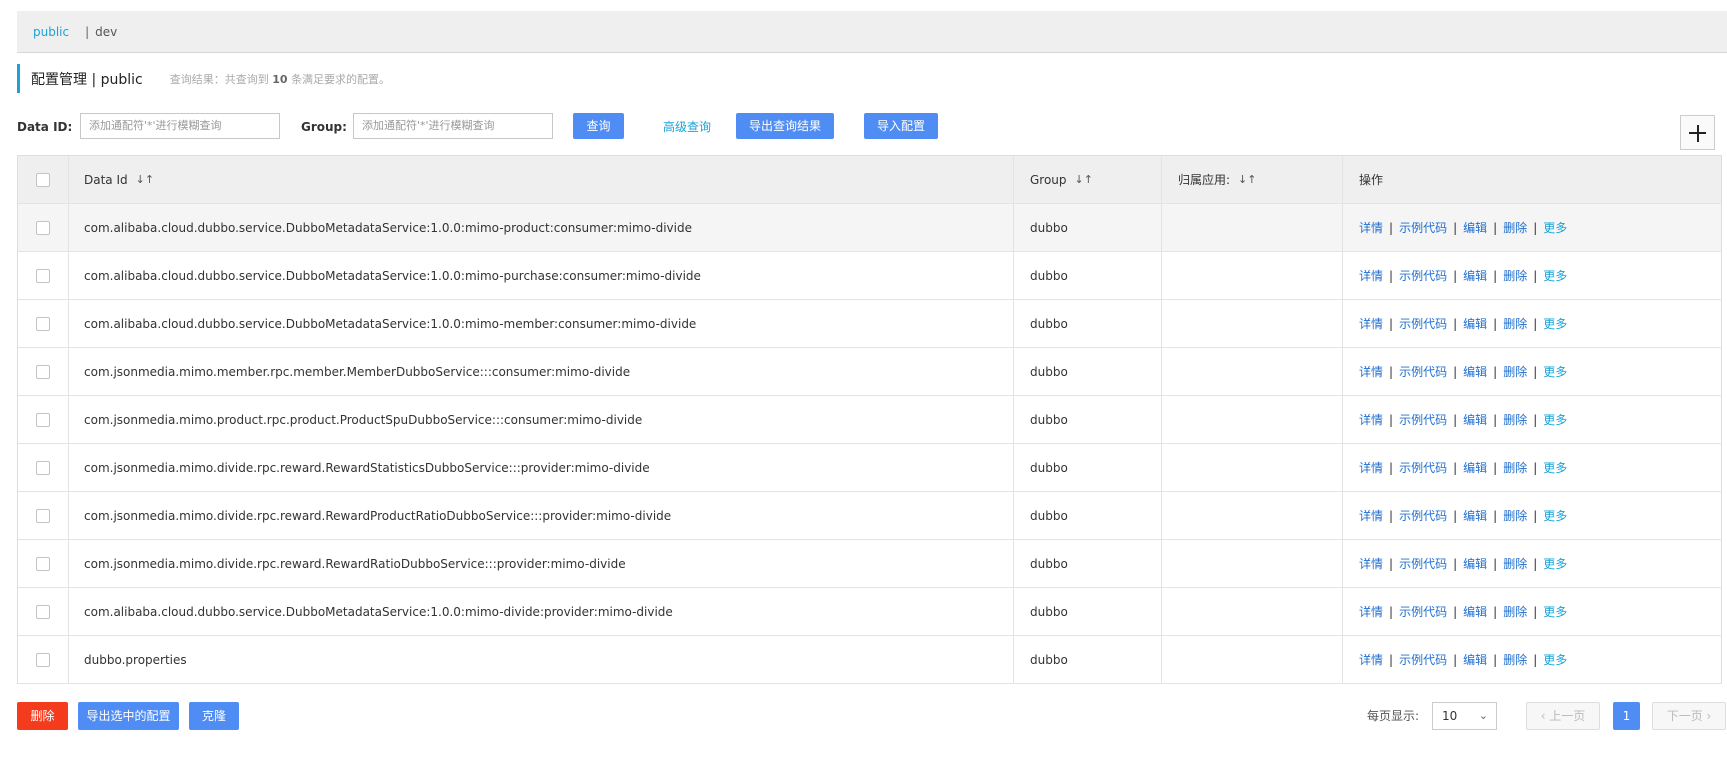 The image size is (1727, 765). What do you see at coordinates (51, 32) in the screenshot?
I see `namespace-public: public` at bounding box center [51, 32].